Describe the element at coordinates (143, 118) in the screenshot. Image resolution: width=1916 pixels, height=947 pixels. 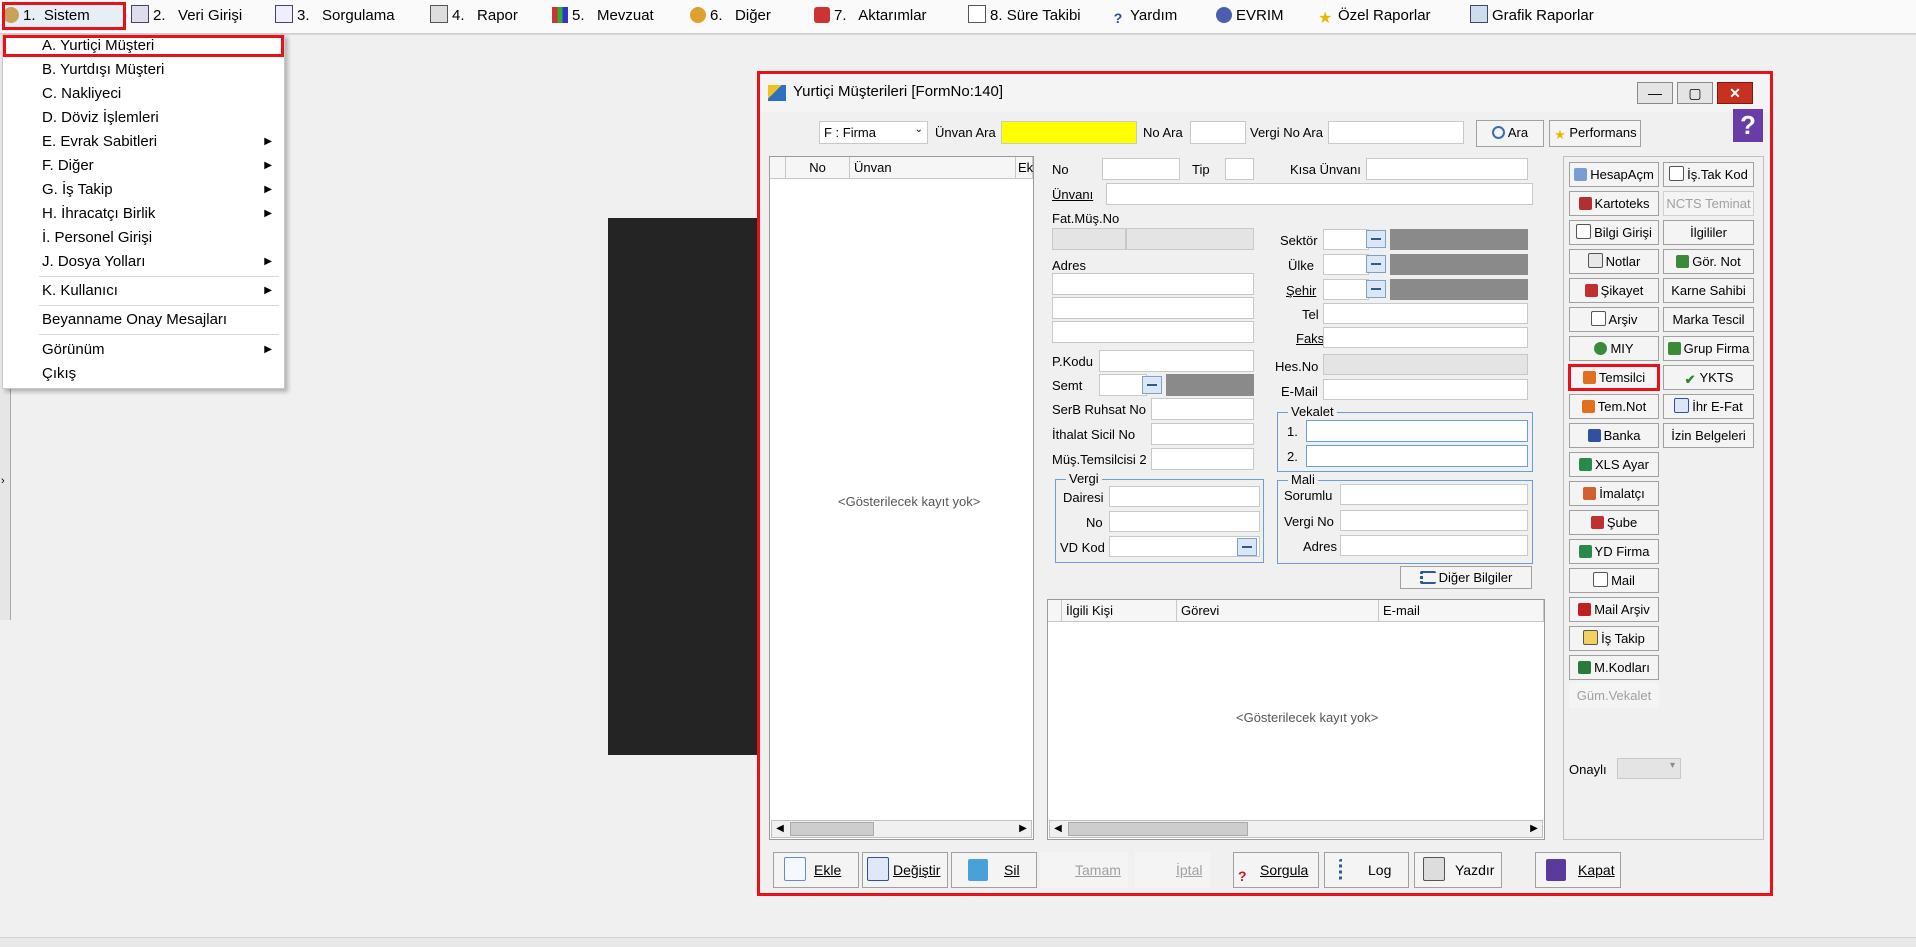
I see `dropdown-item-doviz-islemleri: D. Döviz İşlemleri` at that location.